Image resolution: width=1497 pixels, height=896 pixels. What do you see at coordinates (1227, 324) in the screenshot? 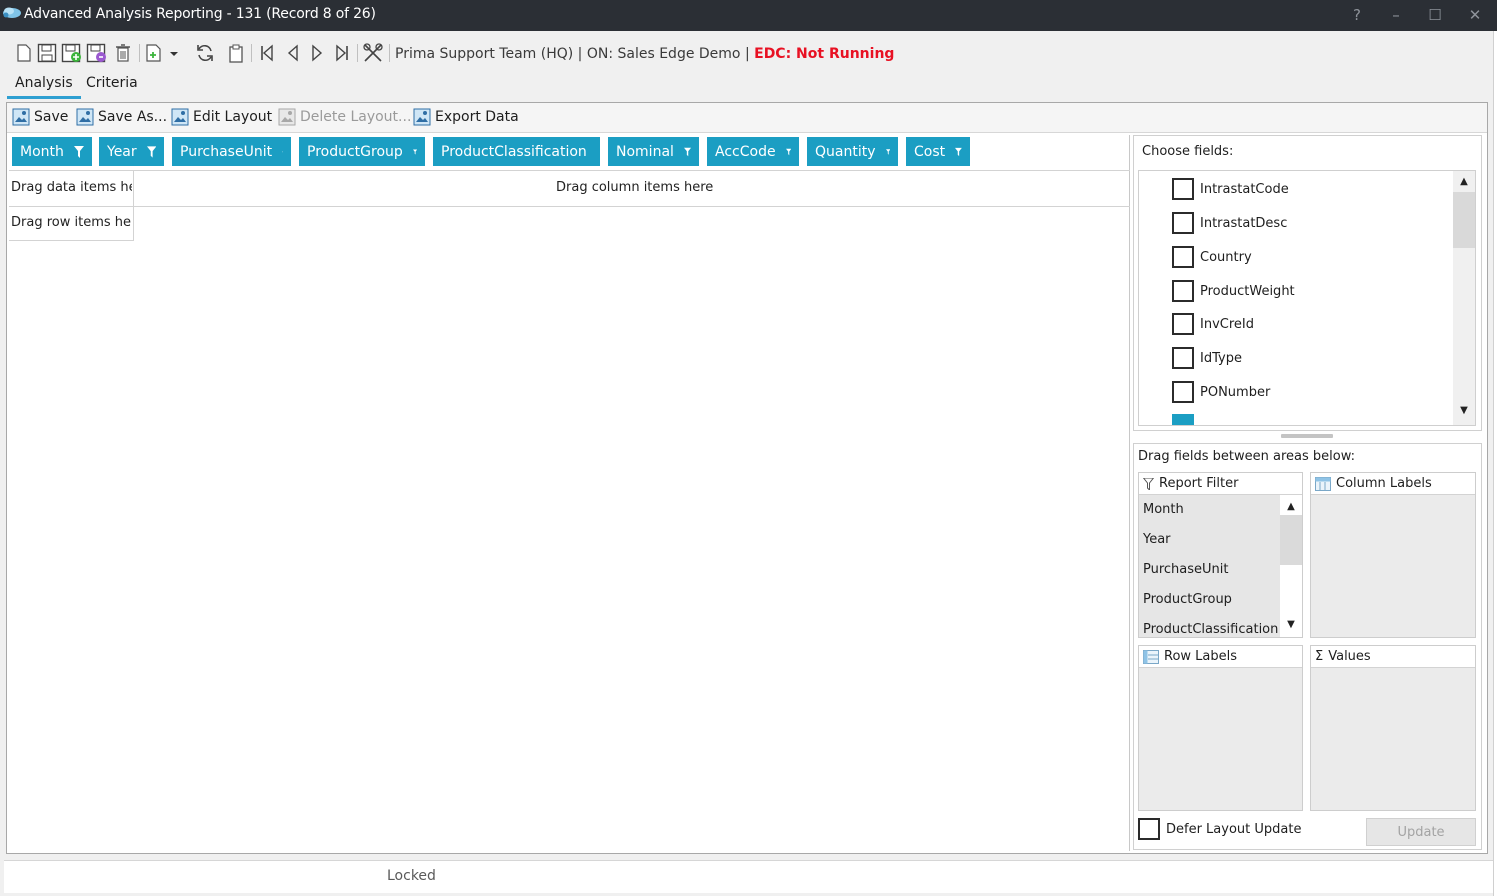
I see `field-item-label: InvCreId` at bounding box center [1227, 324].